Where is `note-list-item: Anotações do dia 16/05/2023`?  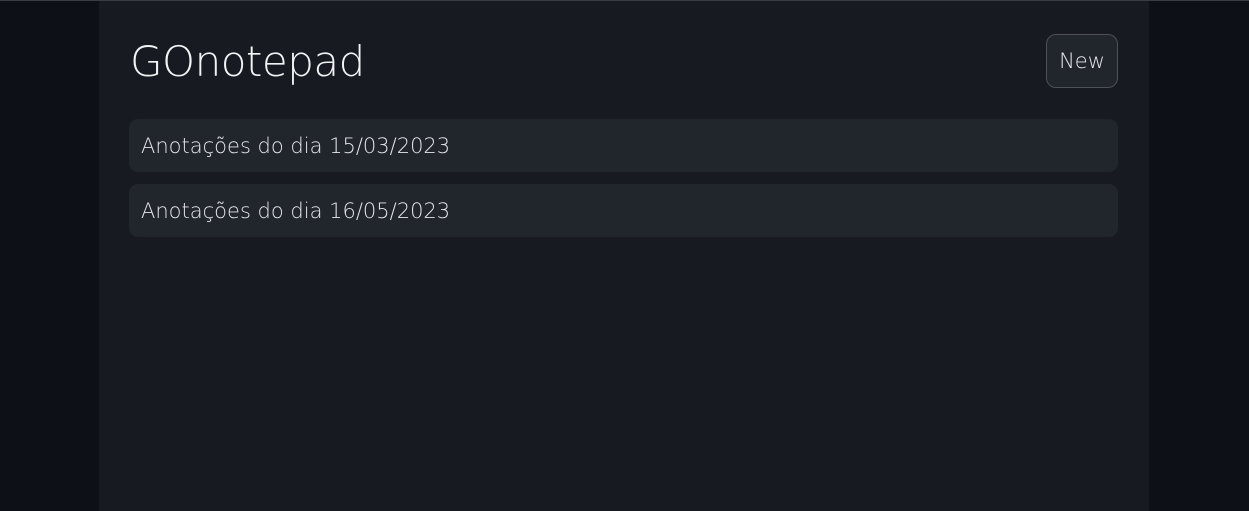
note-list-item: Anotações do dia 16/05/2023 is located at coordinates (623, 210).